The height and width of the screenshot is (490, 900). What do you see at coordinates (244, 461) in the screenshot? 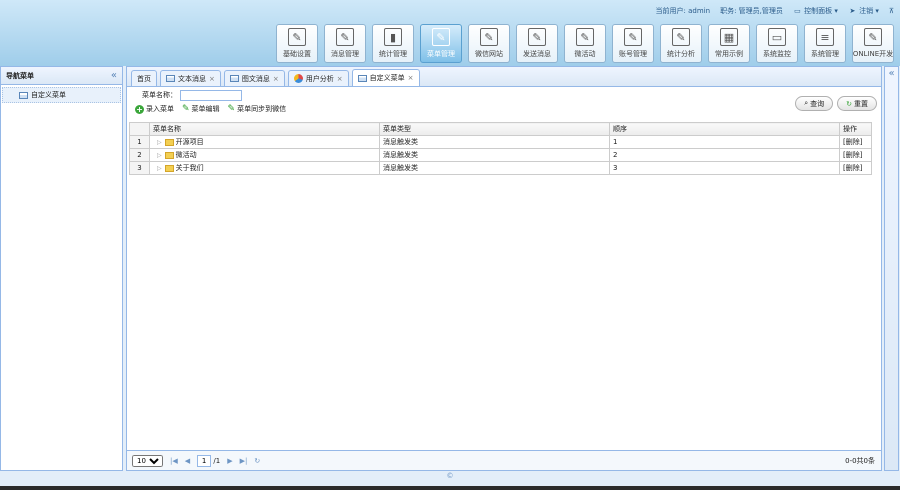
I see `last-page-icon: ▶|` at bounding box center [244, 461].